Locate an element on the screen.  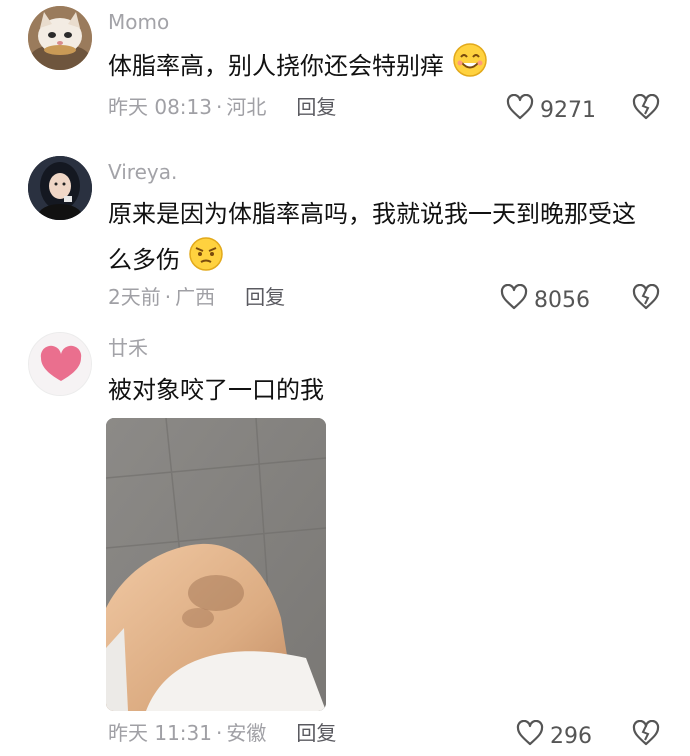
cat-avatar-icon is located at coordinates (60, 38).